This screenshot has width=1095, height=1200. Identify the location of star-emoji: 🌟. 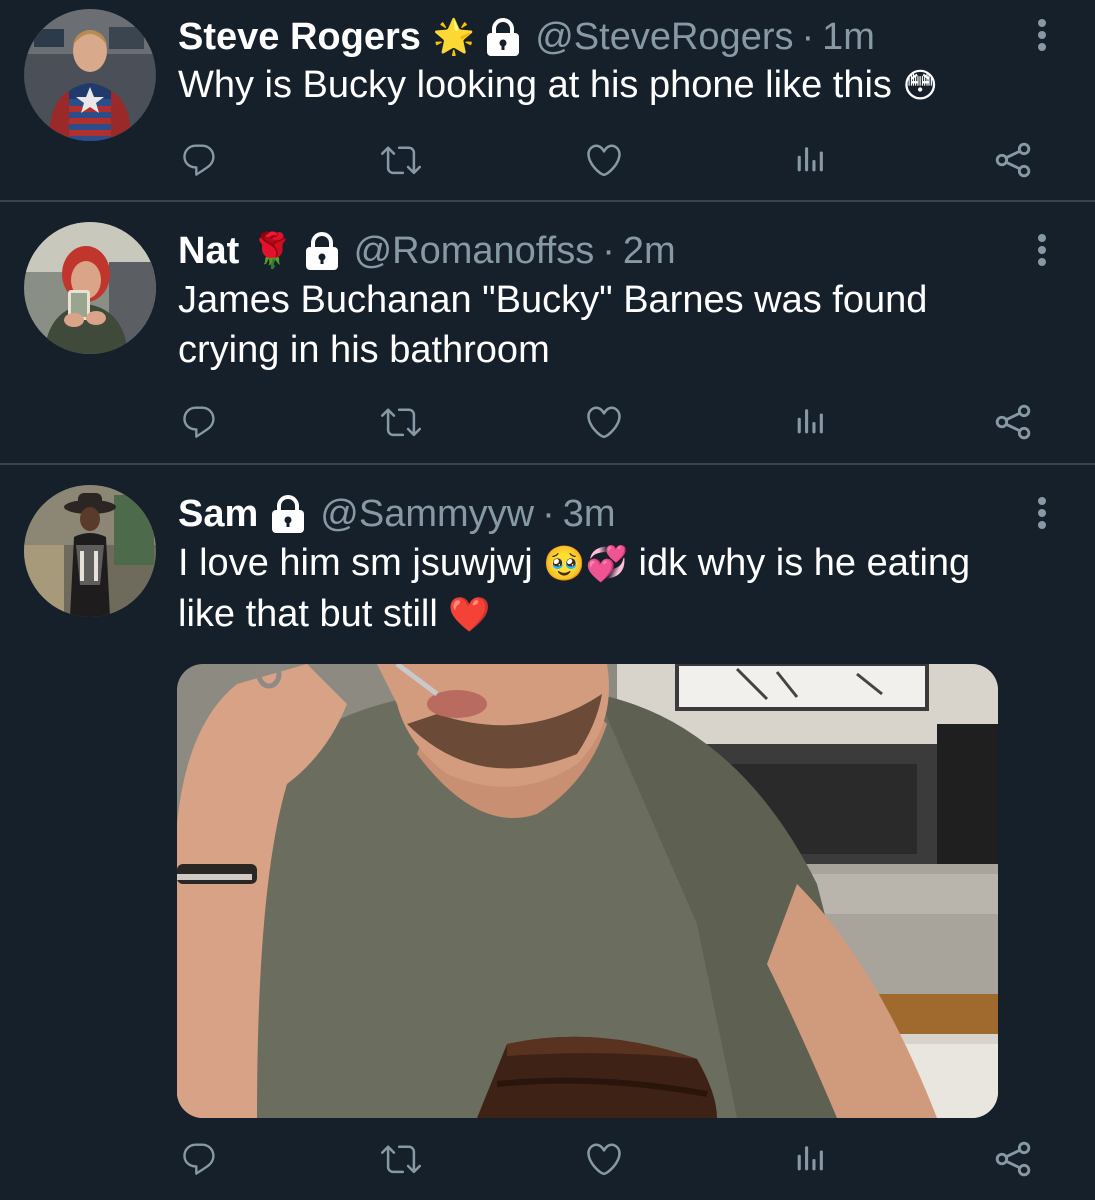
(454, 37).